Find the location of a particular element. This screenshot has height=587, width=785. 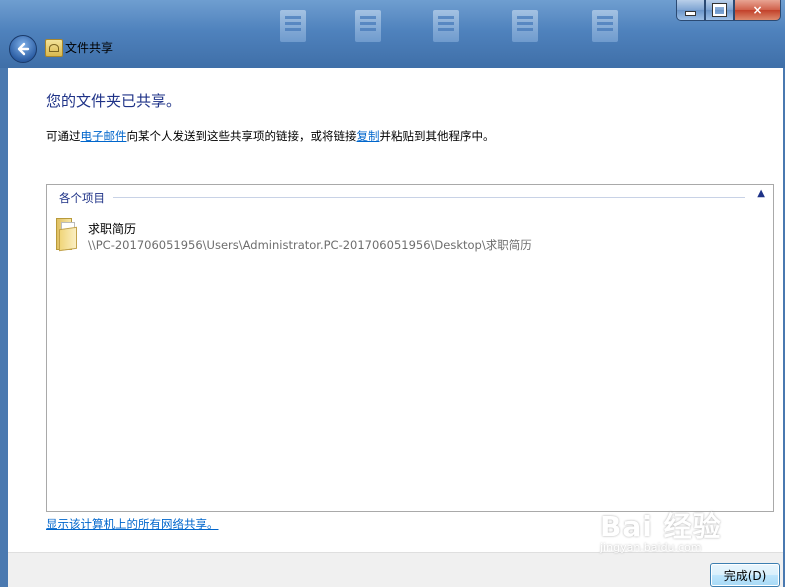

description-text: 可通过 is located at coordinates (63, 136).